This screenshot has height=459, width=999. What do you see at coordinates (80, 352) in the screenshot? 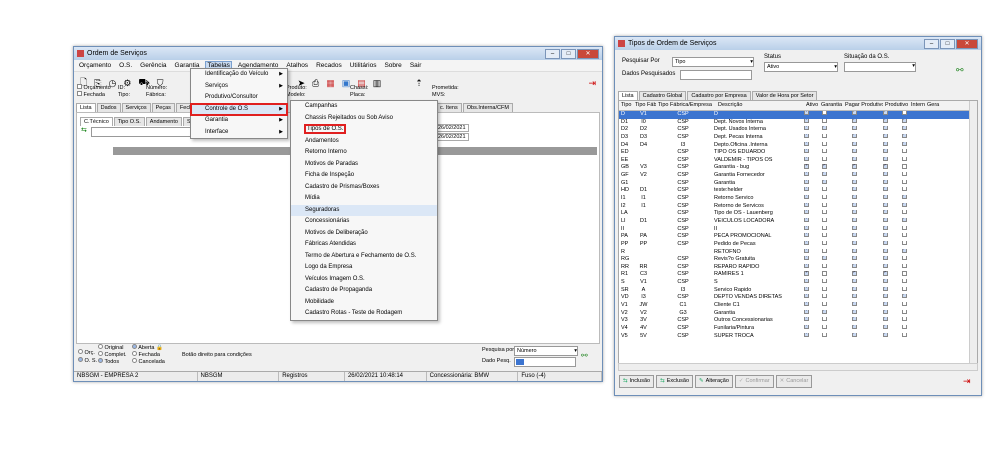
I see `orc-radio` at bounding box center [80, 352].